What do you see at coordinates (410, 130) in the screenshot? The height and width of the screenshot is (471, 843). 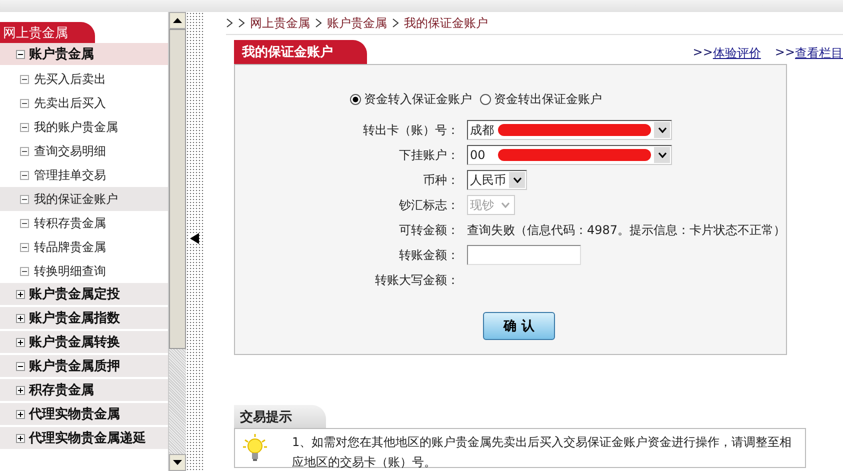 I see `field-label: 转出卡（账）号：` at bounding box center [410, 130].